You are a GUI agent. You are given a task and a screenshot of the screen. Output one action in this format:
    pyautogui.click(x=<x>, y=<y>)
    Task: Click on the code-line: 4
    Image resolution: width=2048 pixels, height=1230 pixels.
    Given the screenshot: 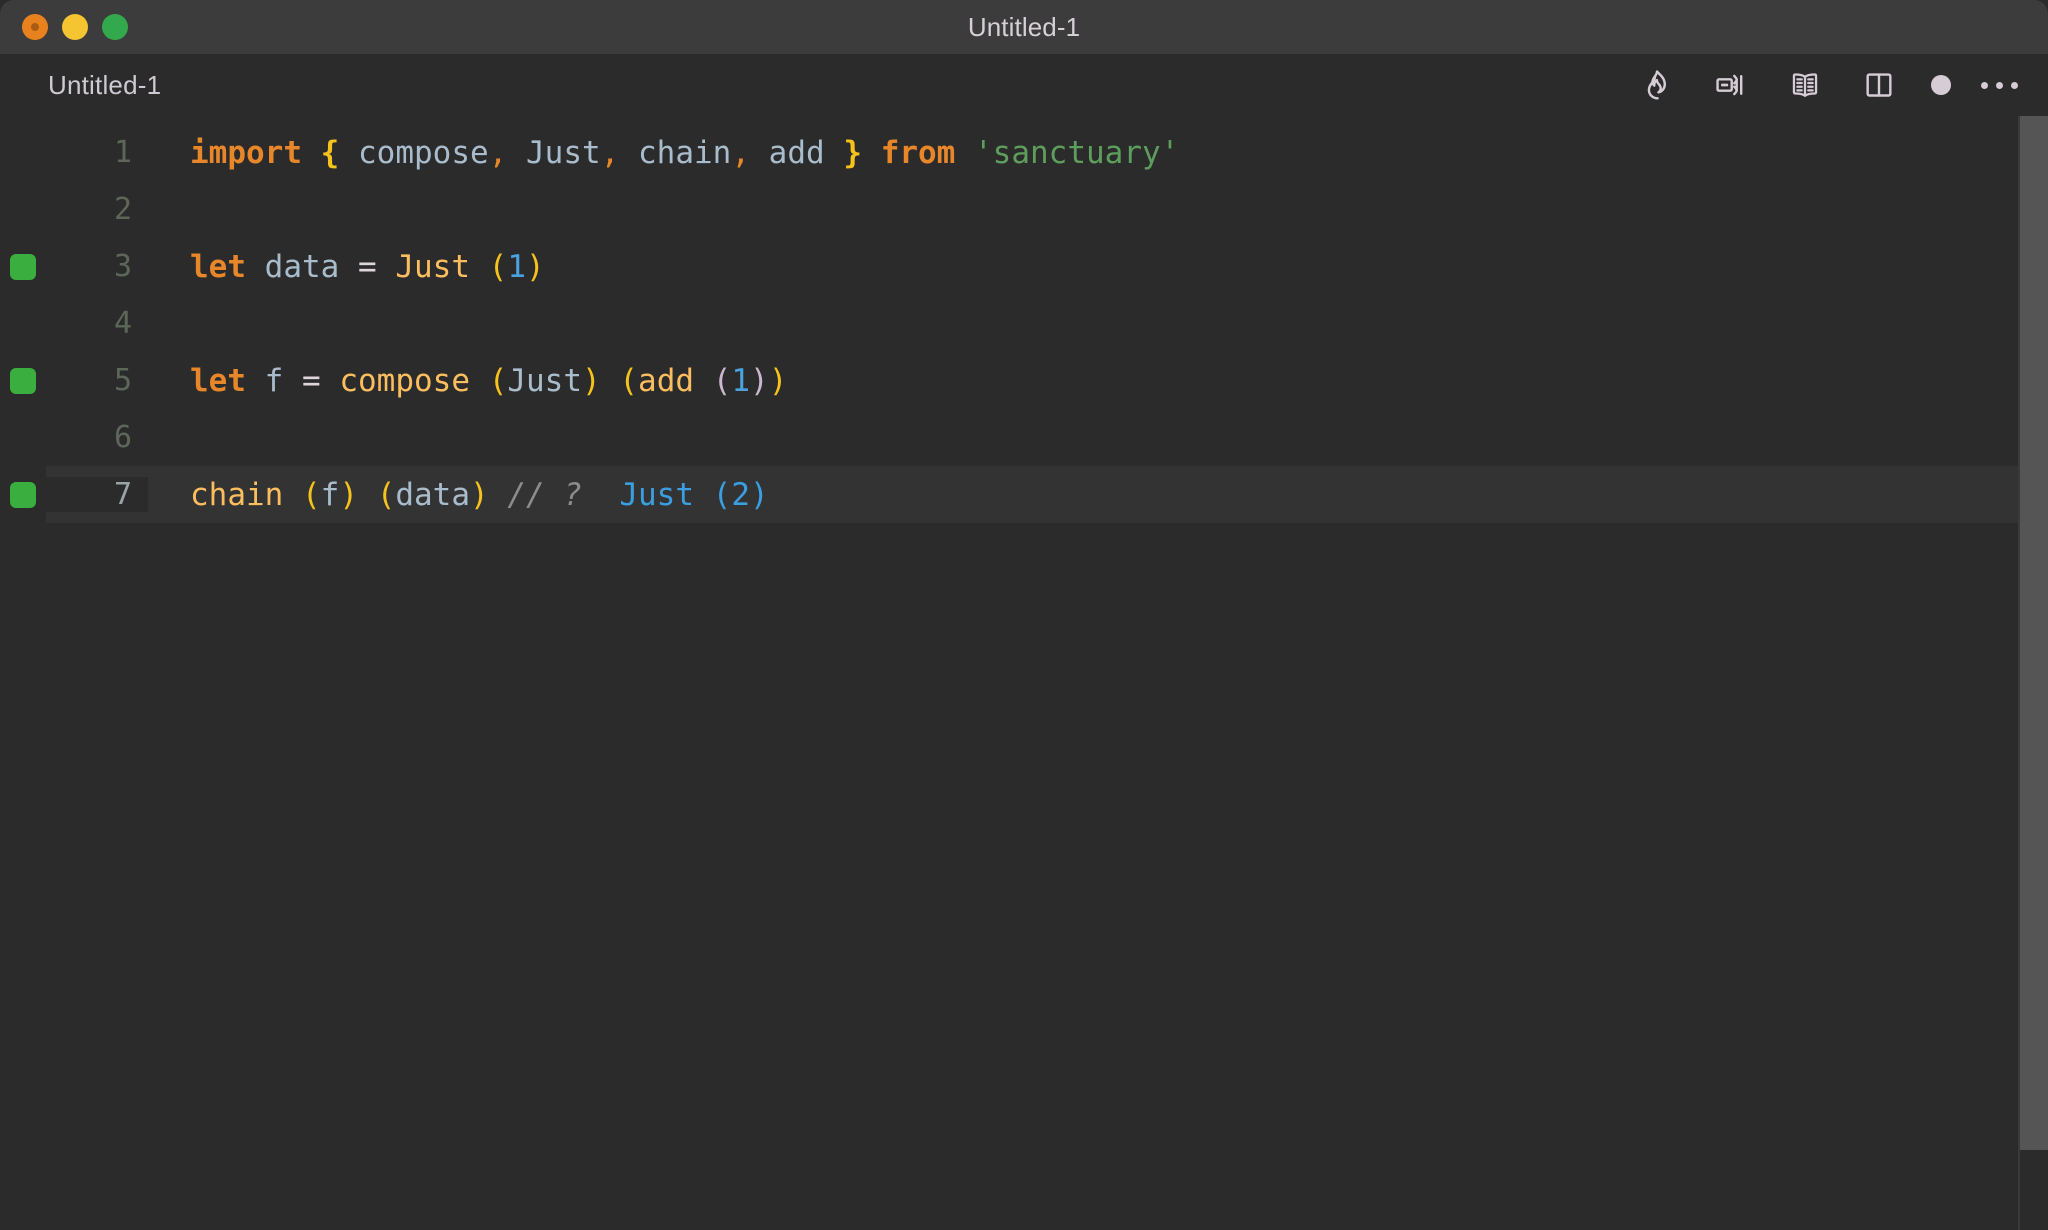 What is the action you would take?
    pyautogui.click(x=1024, y=323)
    